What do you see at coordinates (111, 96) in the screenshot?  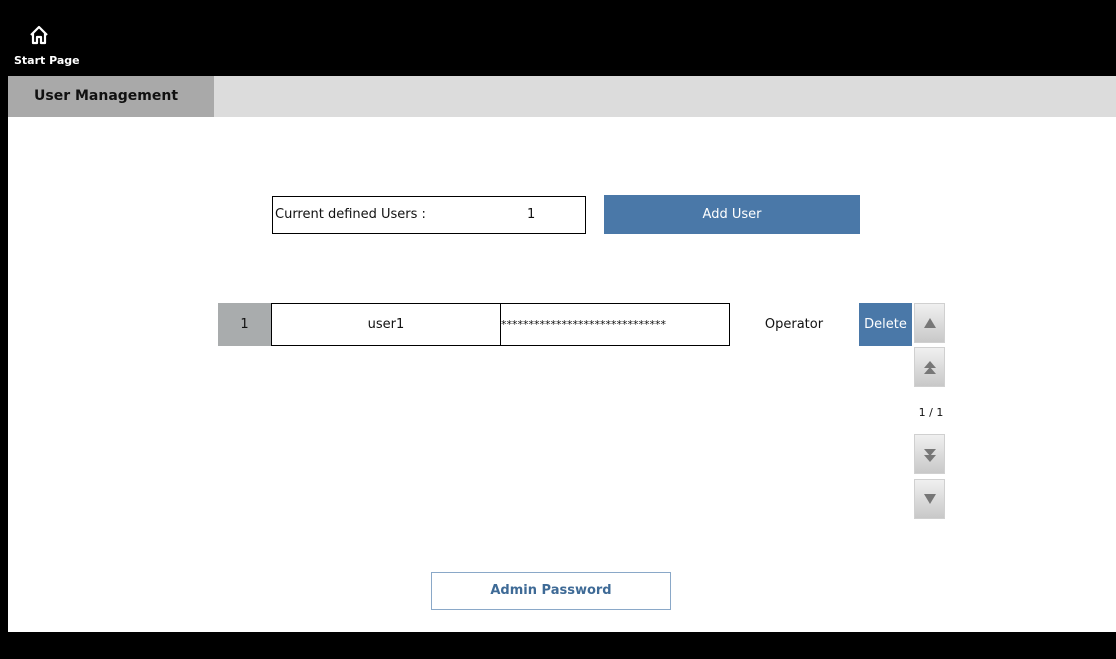 I see `tab-user-management: User Management` at bounding box center [111, 96].